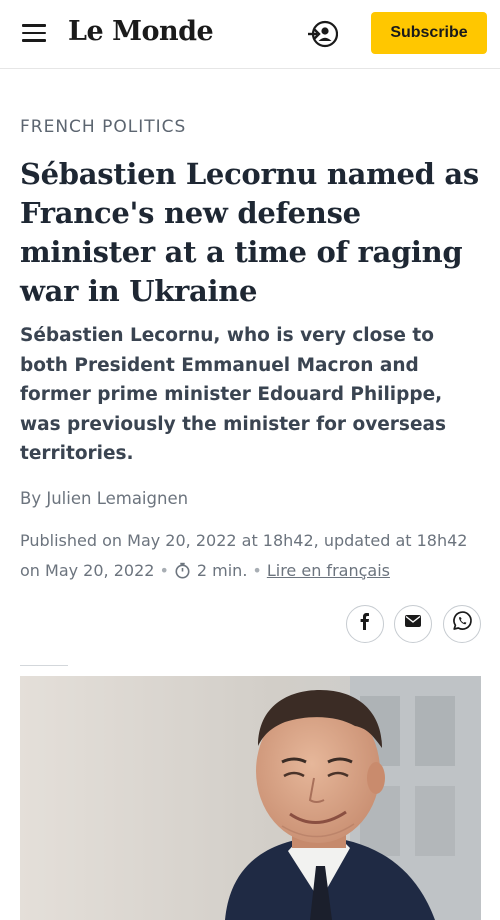 Image resolution: width=500 pixels, height=920 pixels. I want to click on reading-time: 2 min., so click(222, 570).